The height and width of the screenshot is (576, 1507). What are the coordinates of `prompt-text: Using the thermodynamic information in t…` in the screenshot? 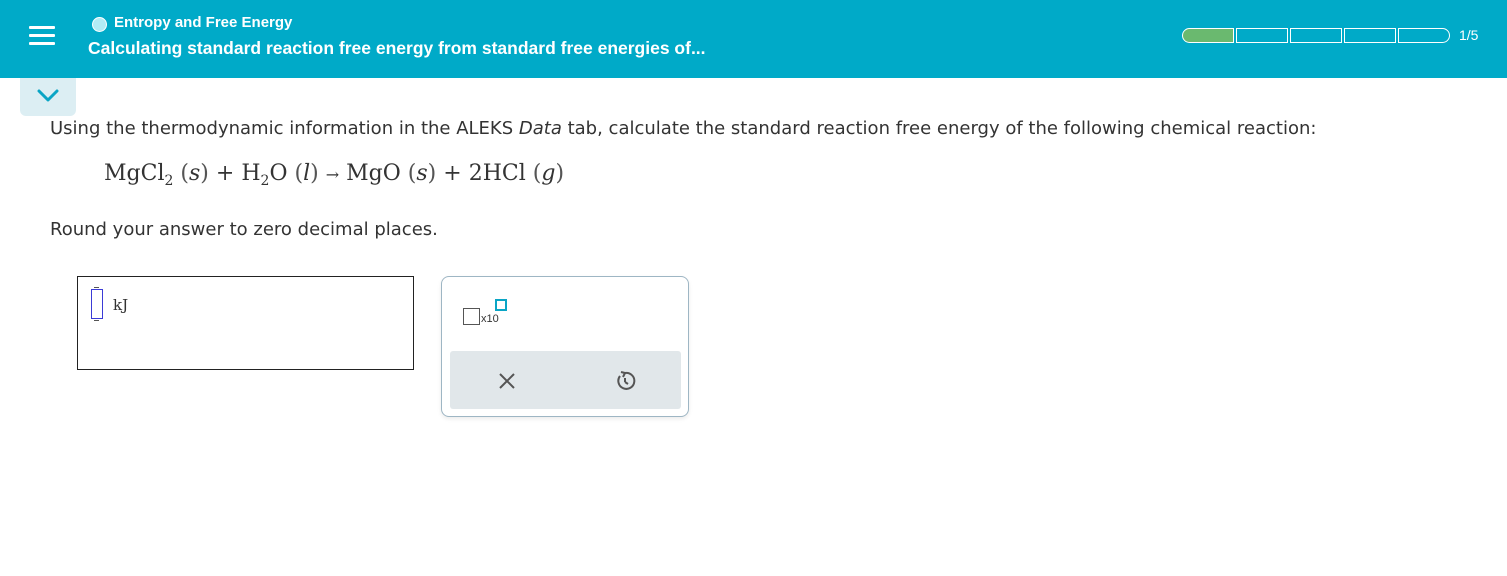 It's located at (284, 128).